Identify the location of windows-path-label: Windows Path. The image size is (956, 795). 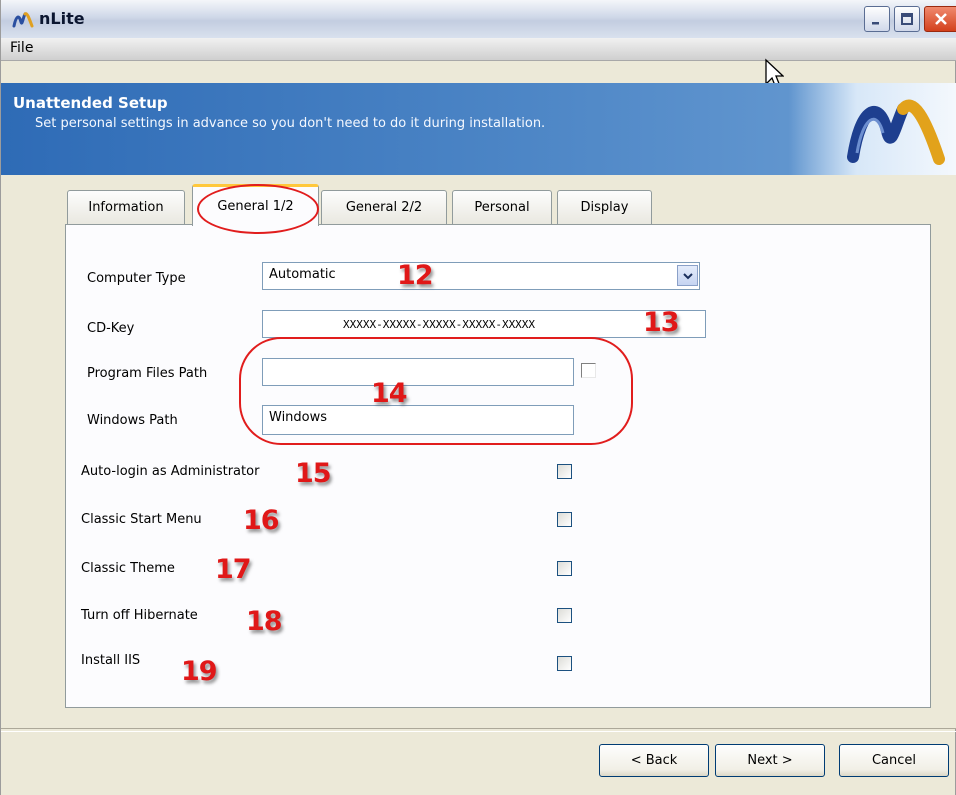
(132, 420).